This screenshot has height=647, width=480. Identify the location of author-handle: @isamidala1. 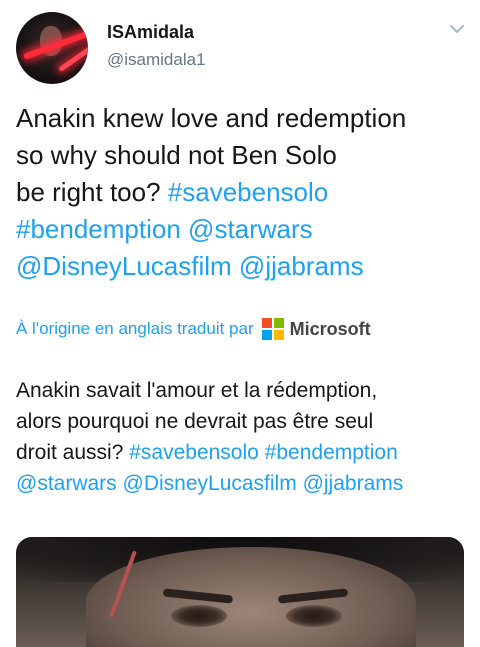
(156, 60).